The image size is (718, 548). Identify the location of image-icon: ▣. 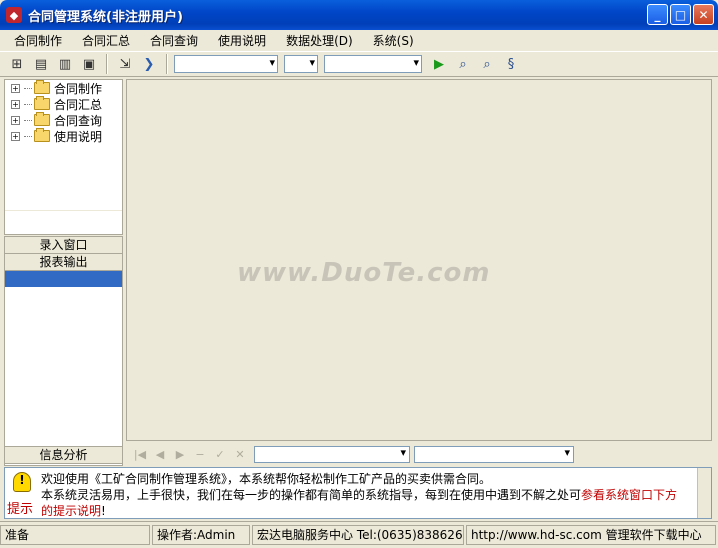
(89, 64).